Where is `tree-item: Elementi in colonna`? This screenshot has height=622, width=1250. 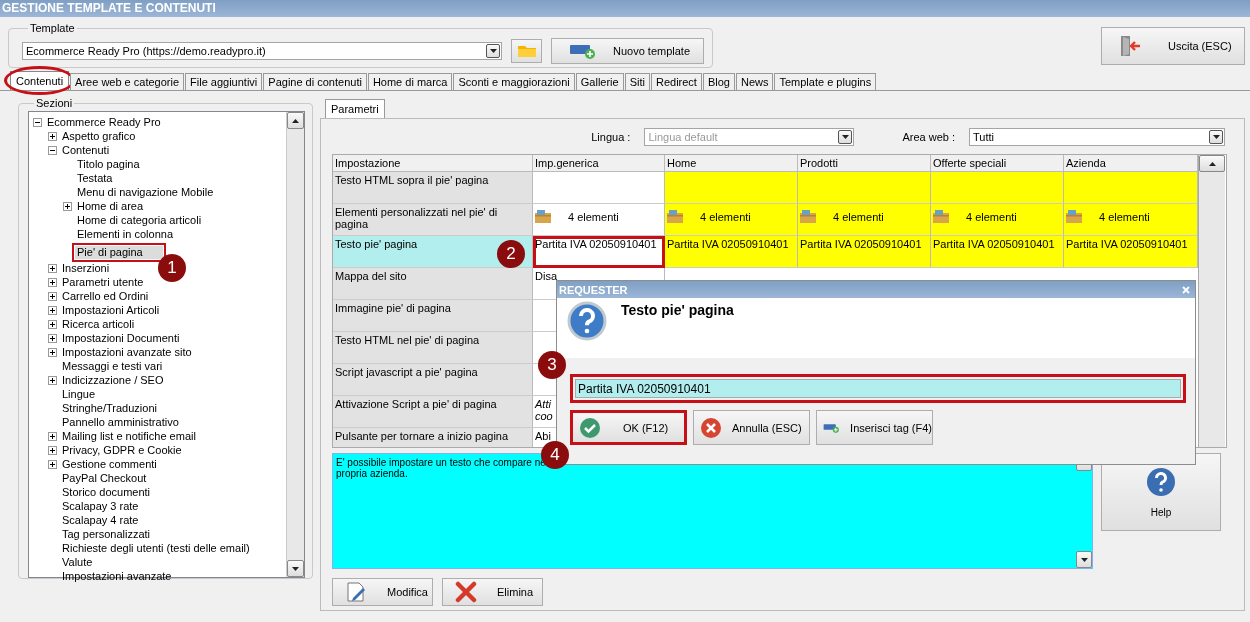
tree-item: Elementi in colonna is located at coordinates (125, 234).